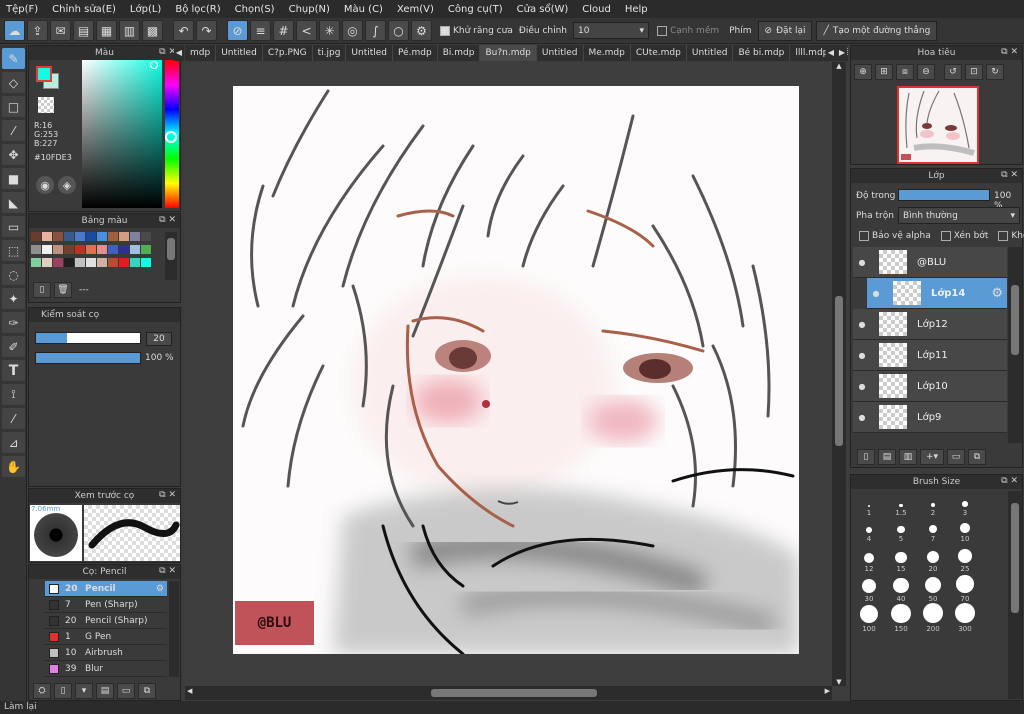  Describe the element at coordinates (827, 691) in the screenshot. I see `scroll-right-icon: ▶` at that location.